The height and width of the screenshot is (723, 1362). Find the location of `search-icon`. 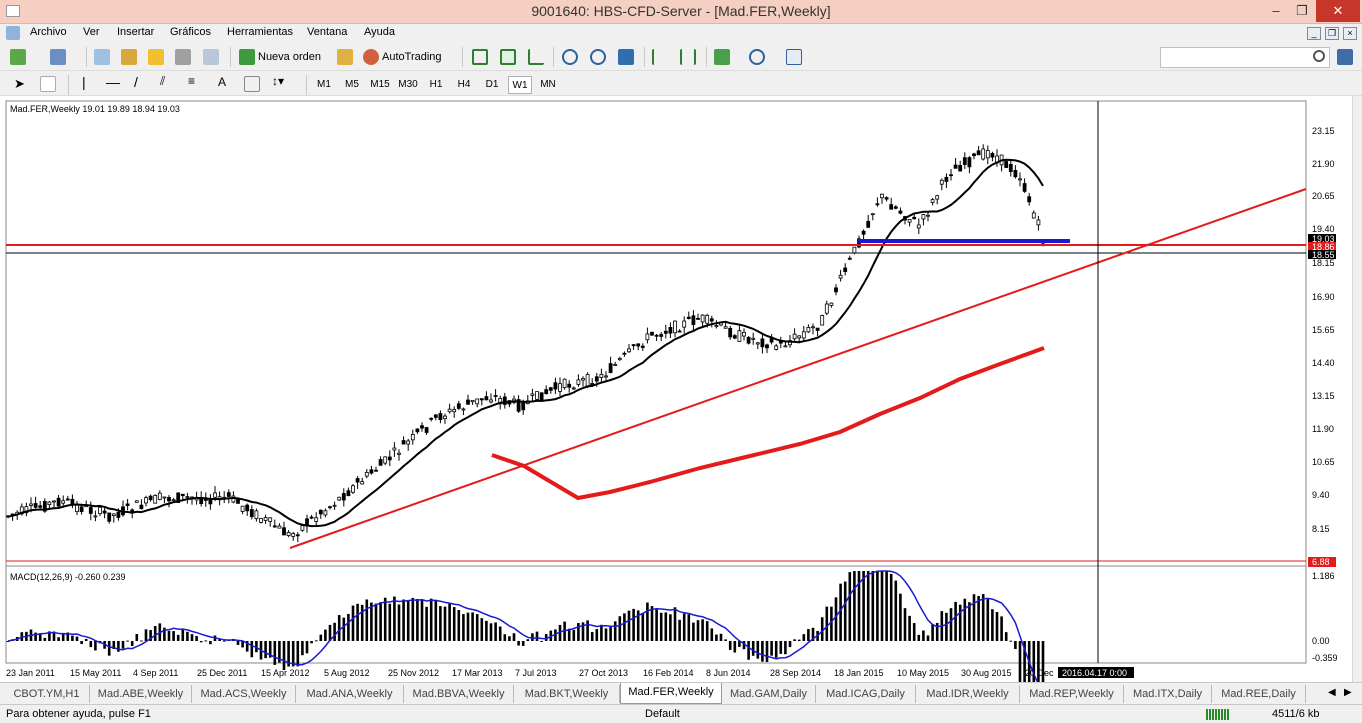

search-icon is located at coordinates (1319, 56).